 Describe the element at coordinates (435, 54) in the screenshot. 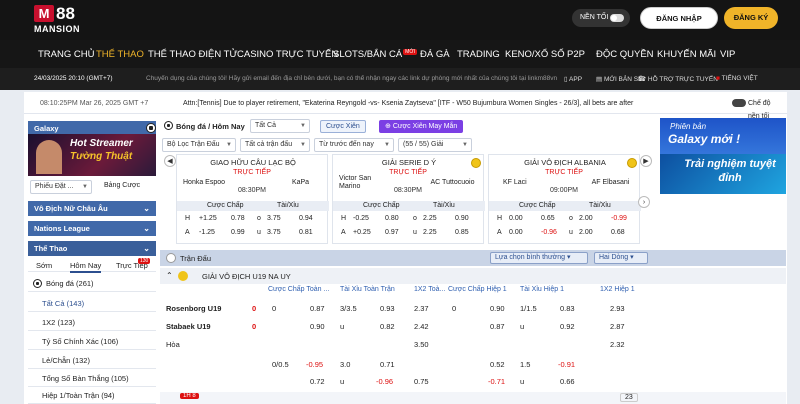

I see `nav-cockfight: ĐÁ GÀ` at that location.